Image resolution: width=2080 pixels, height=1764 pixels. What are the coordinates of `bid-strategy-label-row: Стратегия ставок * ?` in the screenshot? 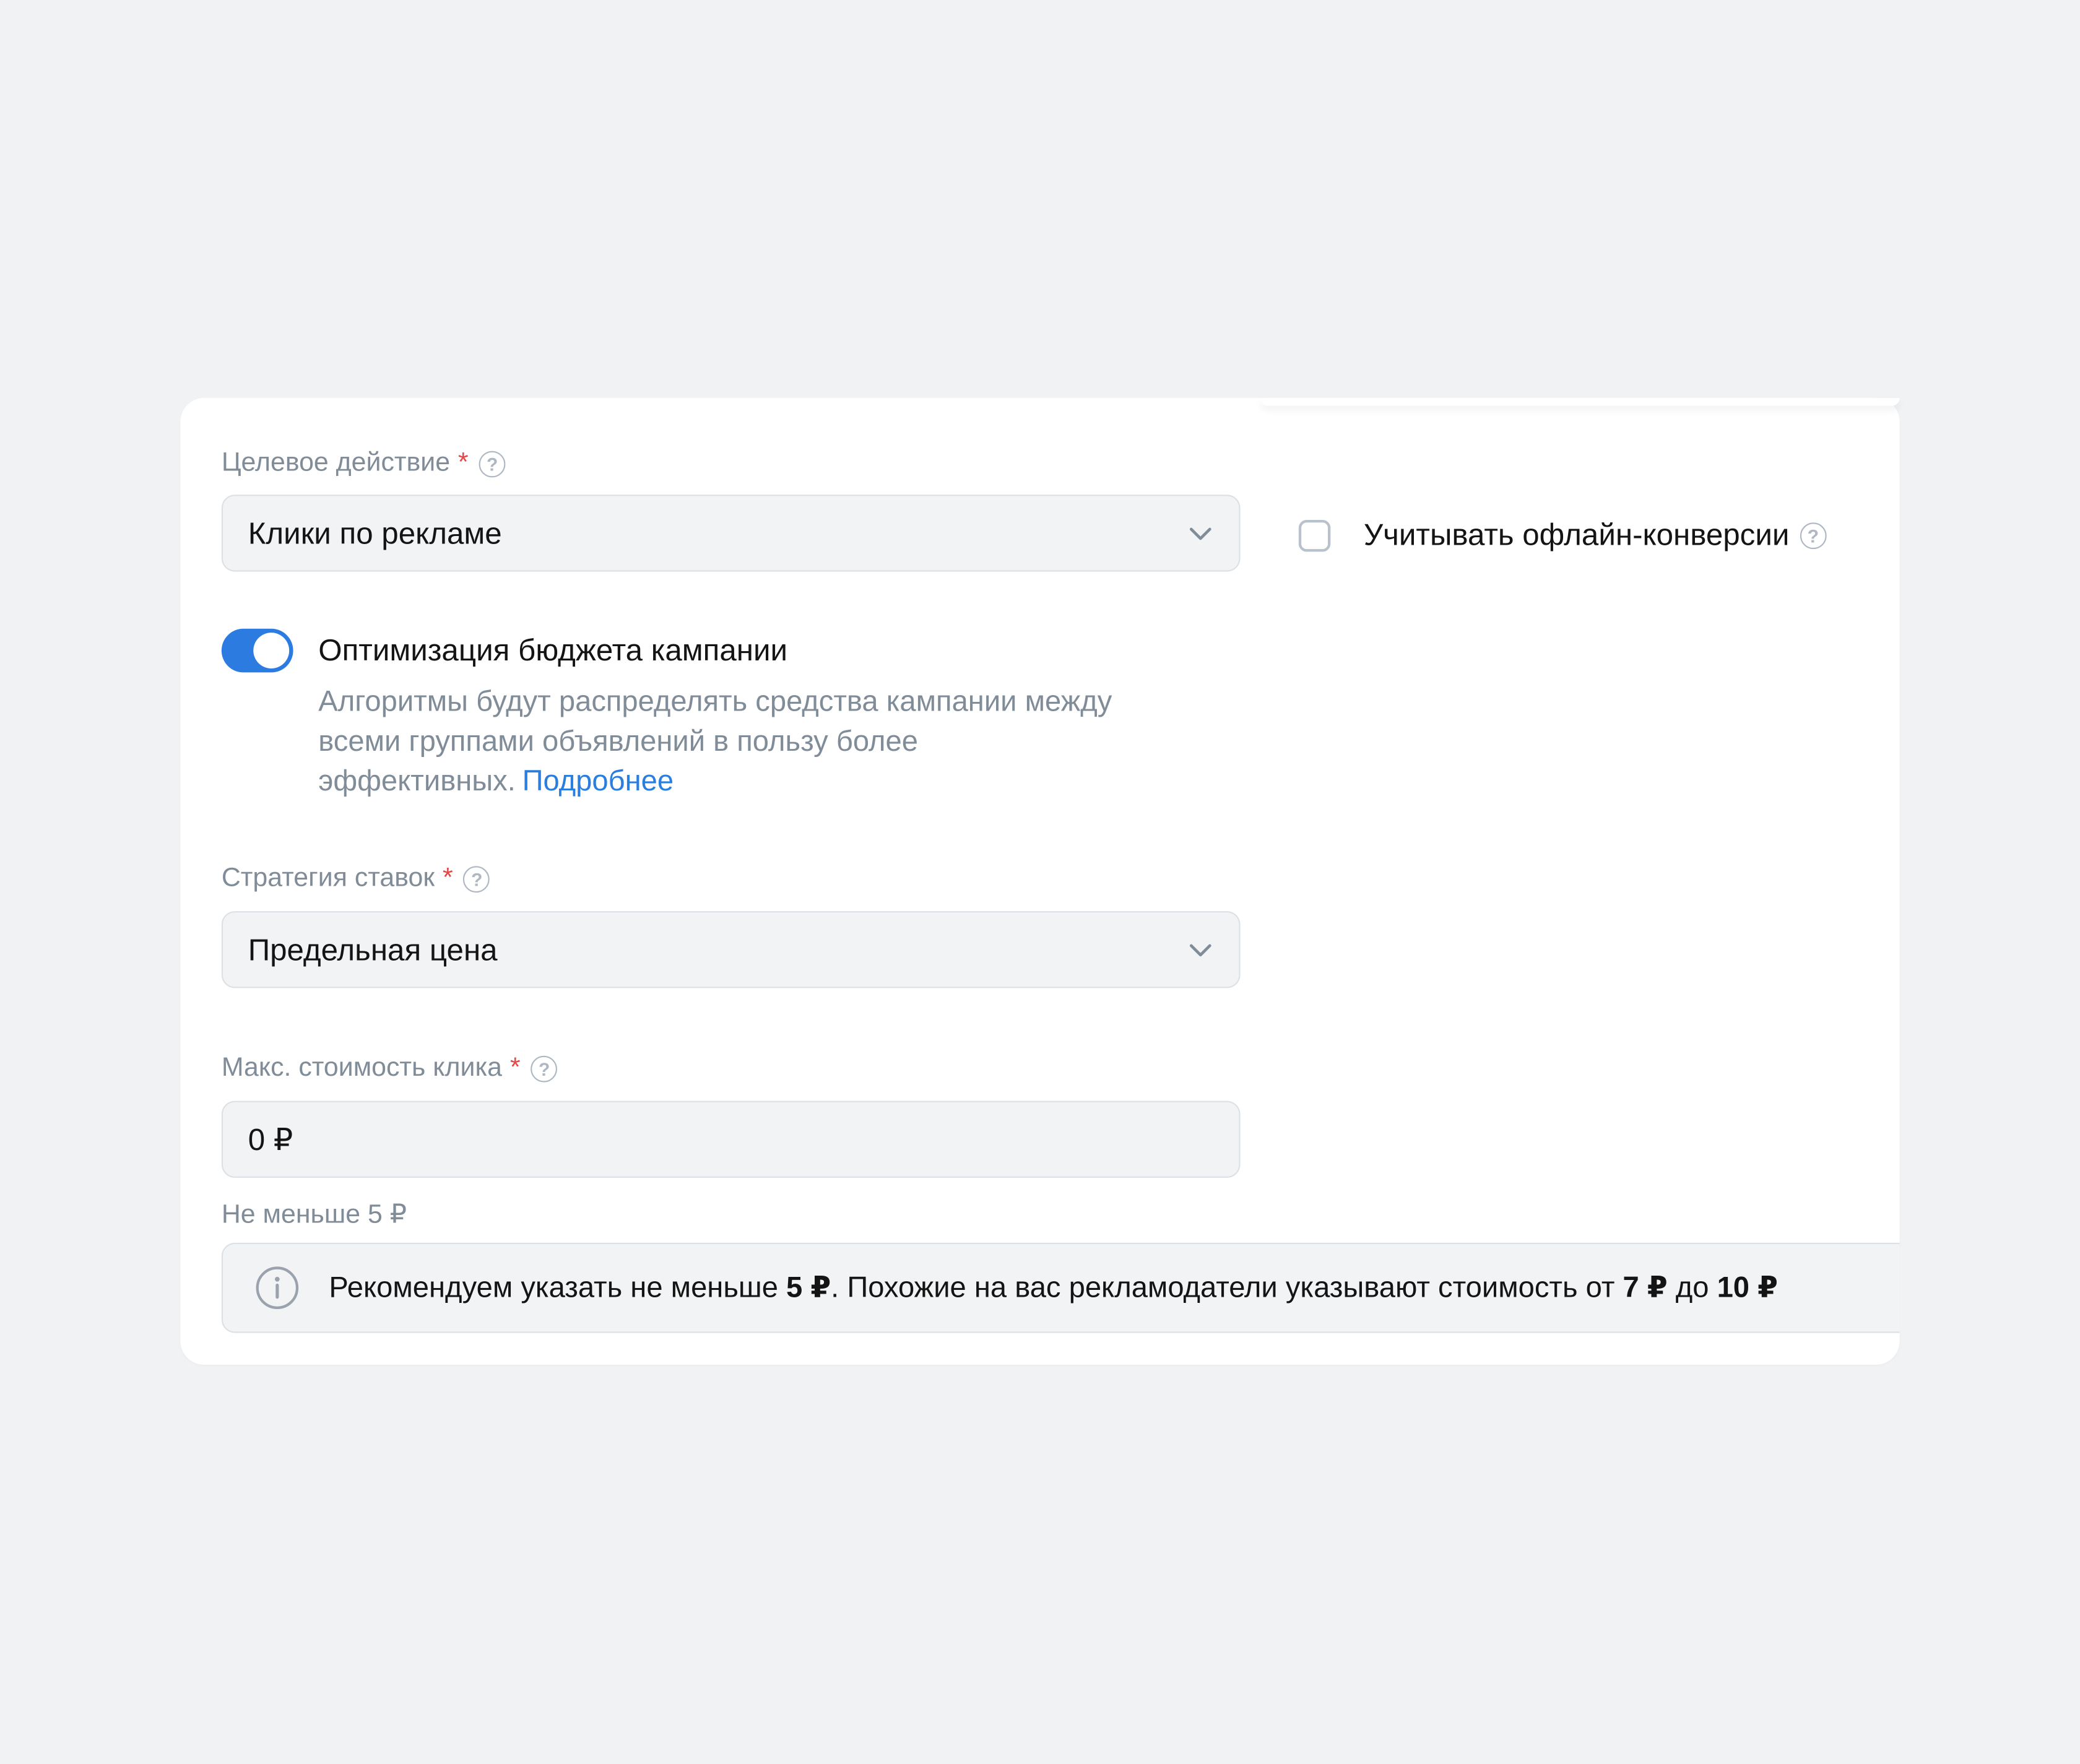 It's located at (356, 878).